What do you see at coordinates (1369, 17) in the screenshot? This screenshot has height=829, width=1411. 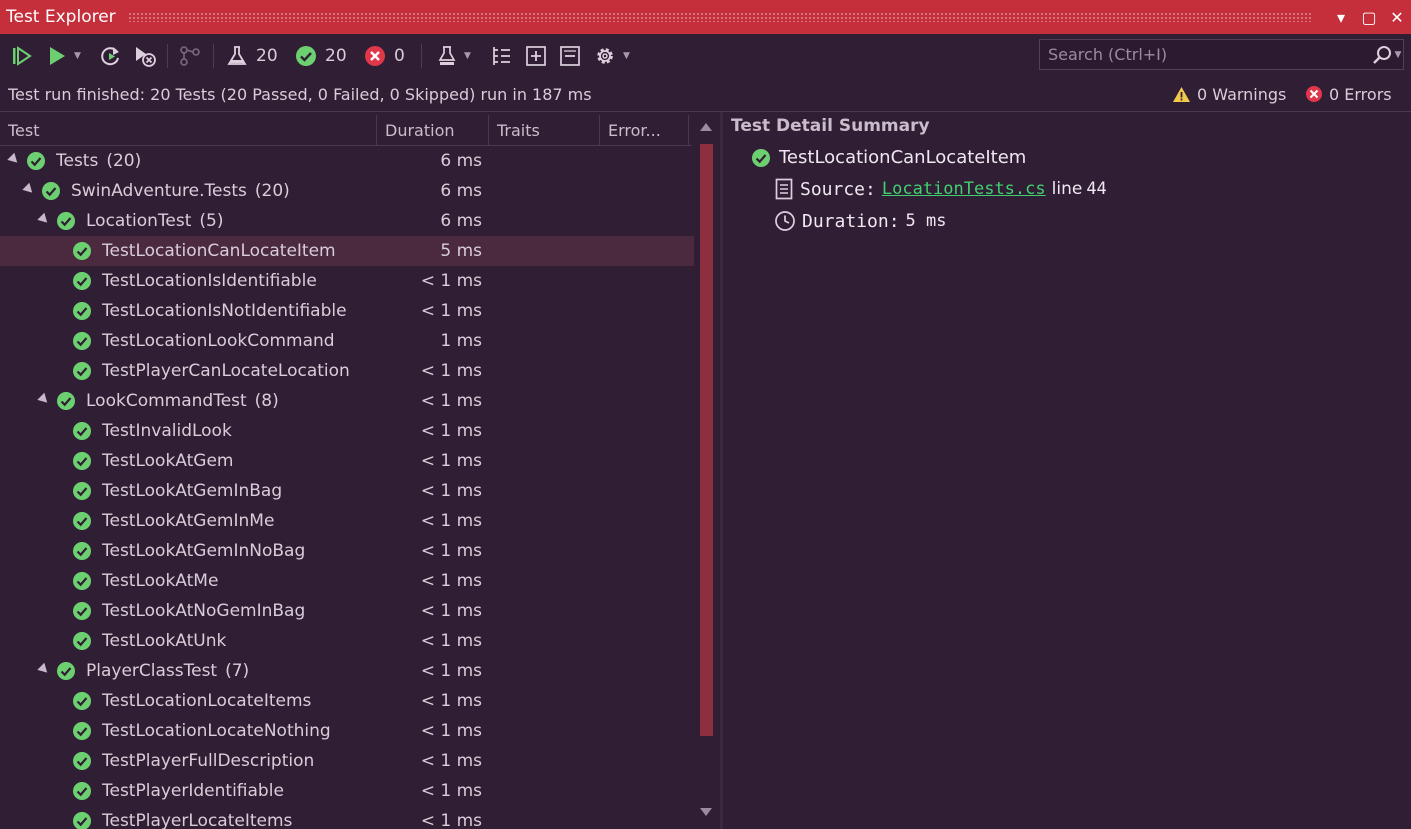 I see `window-restore-button: ▢` at bounding box center [1369, 17].